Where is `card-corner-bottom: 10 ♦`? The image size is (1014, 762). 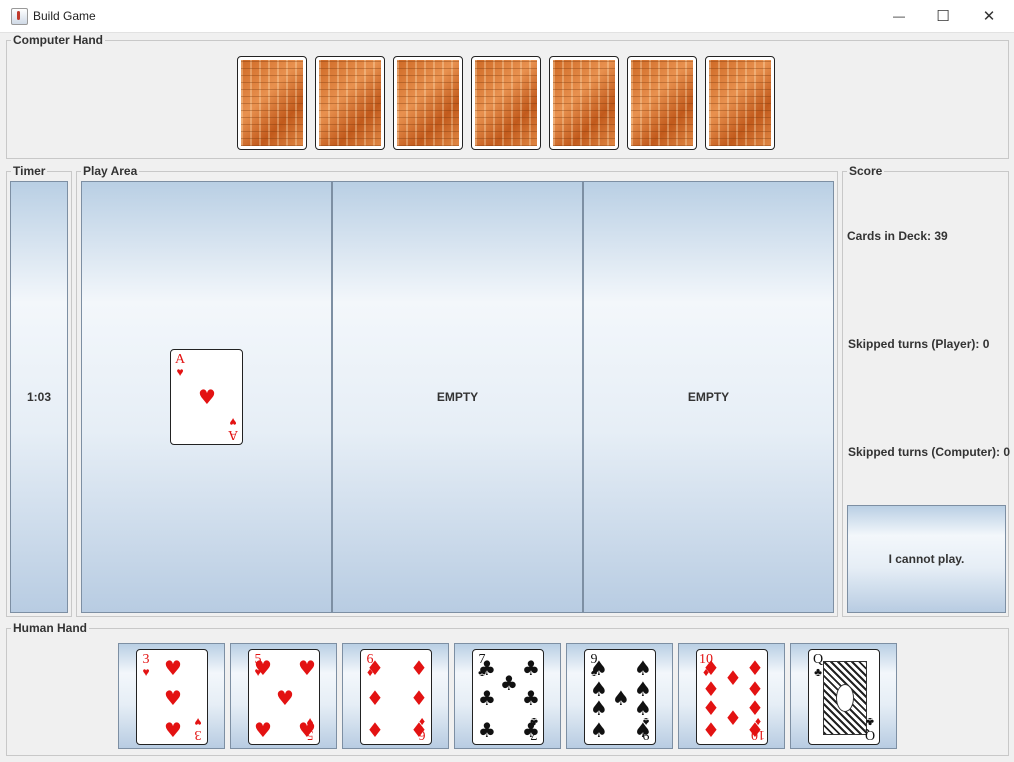 card-corner-bottom: 10 ♦ is located at coordinates (758, 728).